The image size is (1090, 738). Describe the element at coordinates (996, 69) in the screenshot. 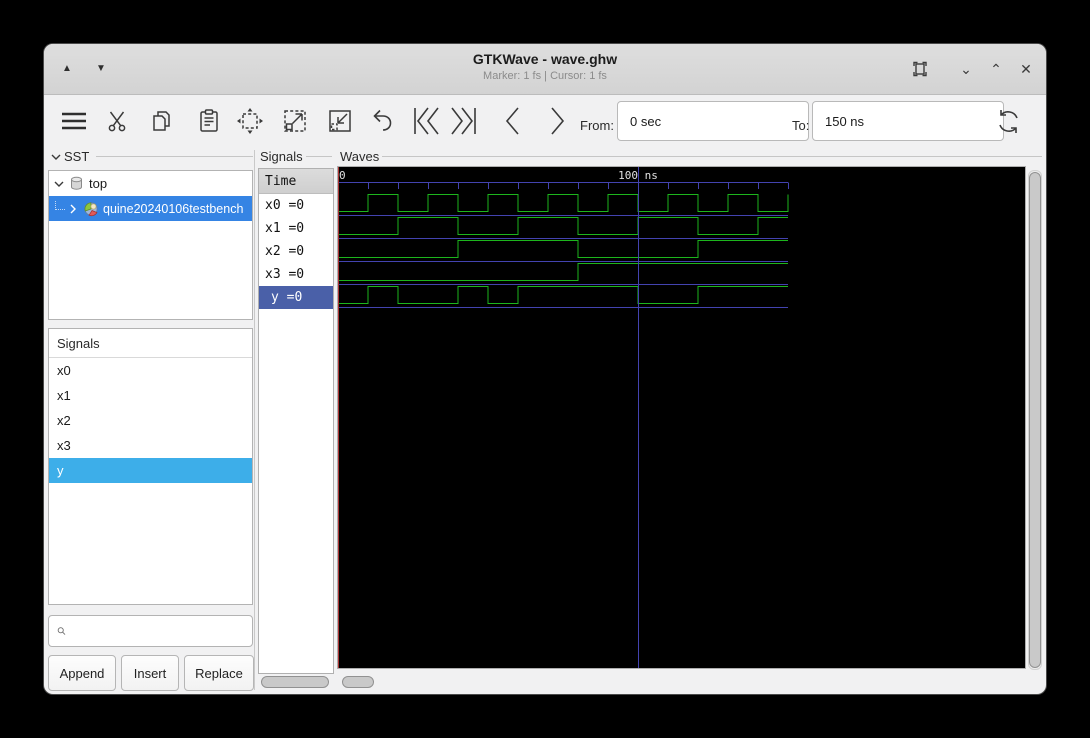

I see `maximize-button: ⌃` at that location.